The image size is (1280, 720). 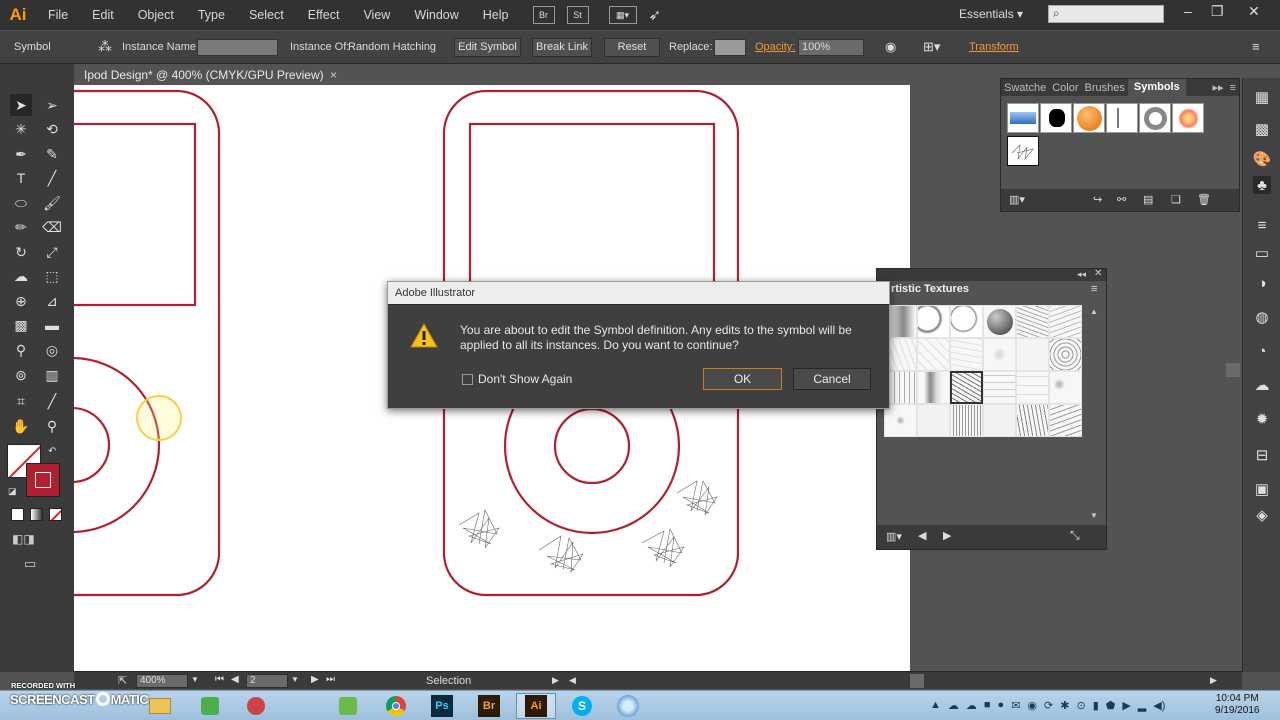 I want to click on graphic-styles-icon: ◔, so click(x=1262, y=351).